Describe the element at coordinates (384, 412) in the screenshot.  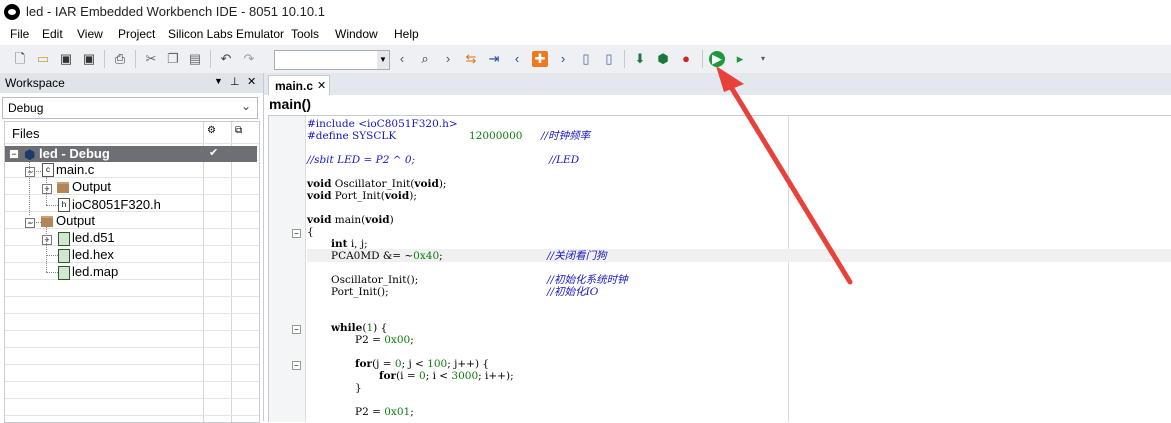
I see `code-line: P2 = 0x01;` at that location.